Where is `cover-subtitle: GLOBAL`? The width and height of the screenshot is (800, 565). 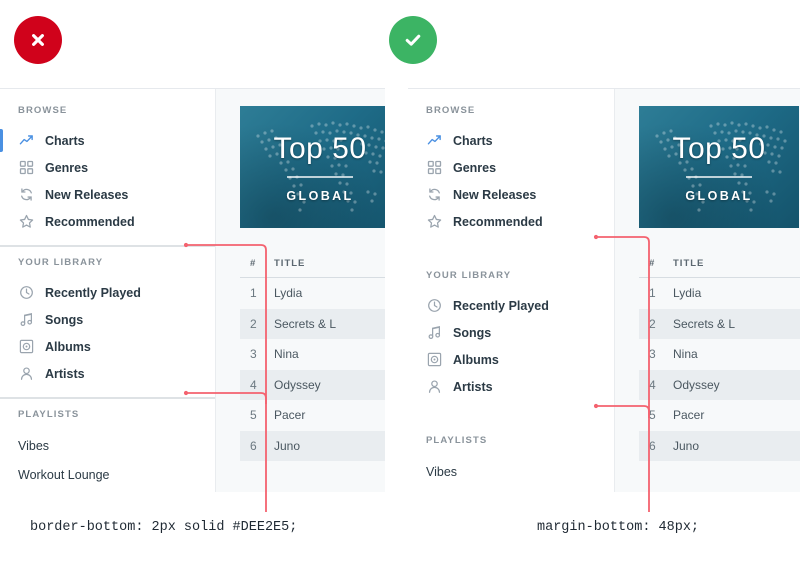 cover-subtitle: GLOBAL is located at coordinates (719, 196).